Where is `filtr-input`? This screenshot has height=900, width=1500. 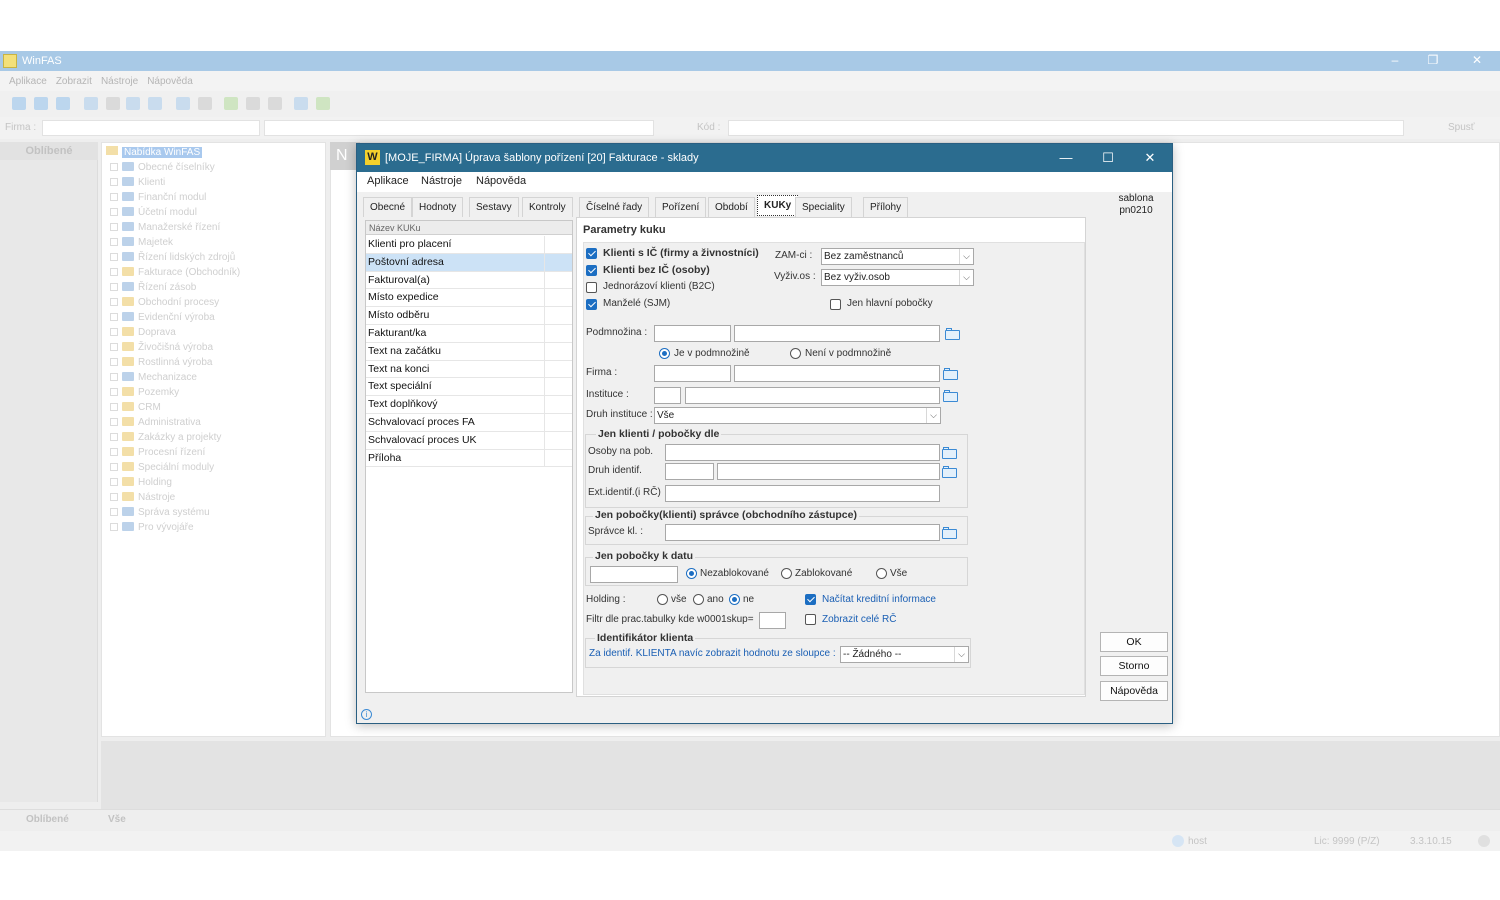
filtr-input is located at coordinates (772, 620).